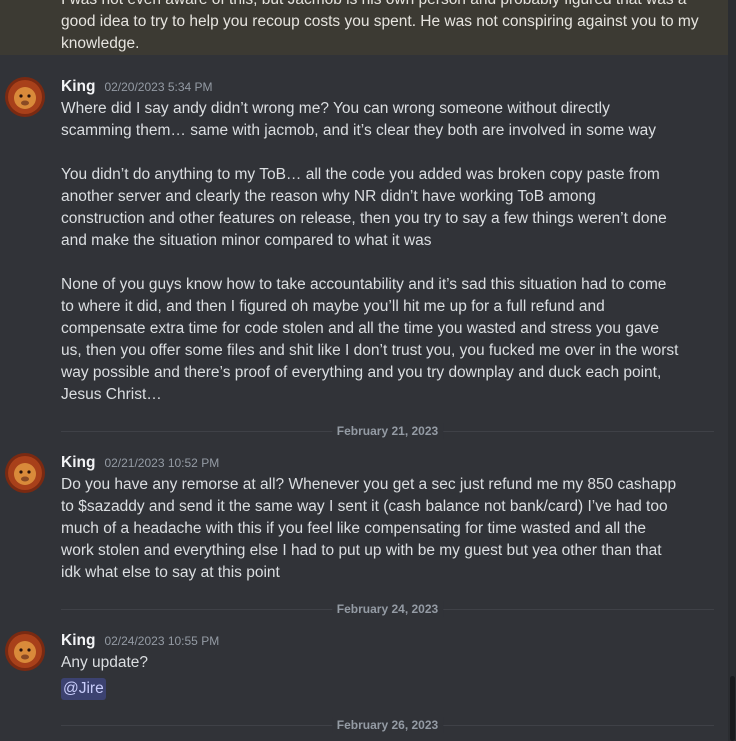  Describe the element at coordinates (158, 87) in the screenshot. I see `timestamp: 02/20/2023 5:34 PM` at that location.